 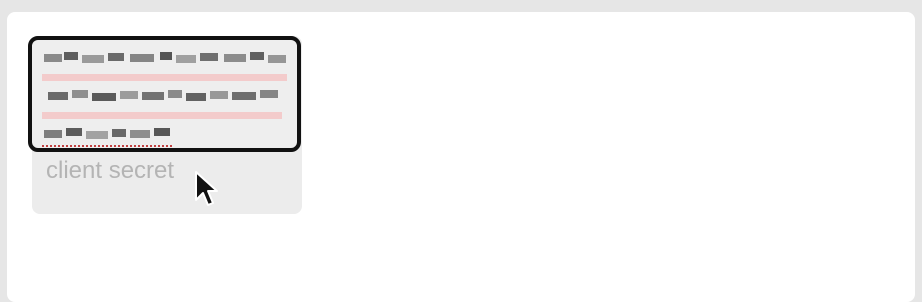 I want to click on spellcheck-underline, so click(x=107, y=145).